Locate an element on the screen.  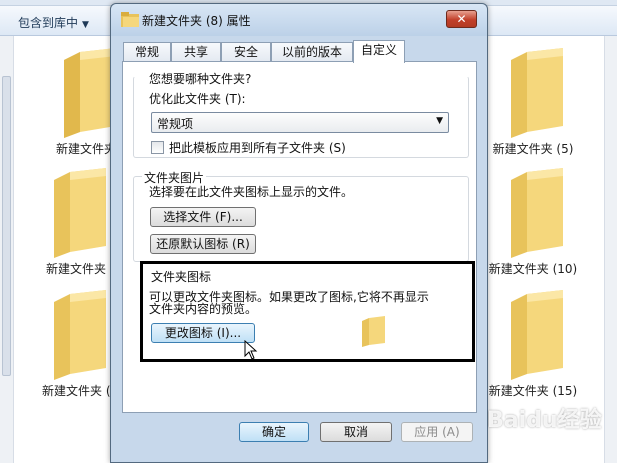
left-scrollbar is located at coordinates (7, 249).